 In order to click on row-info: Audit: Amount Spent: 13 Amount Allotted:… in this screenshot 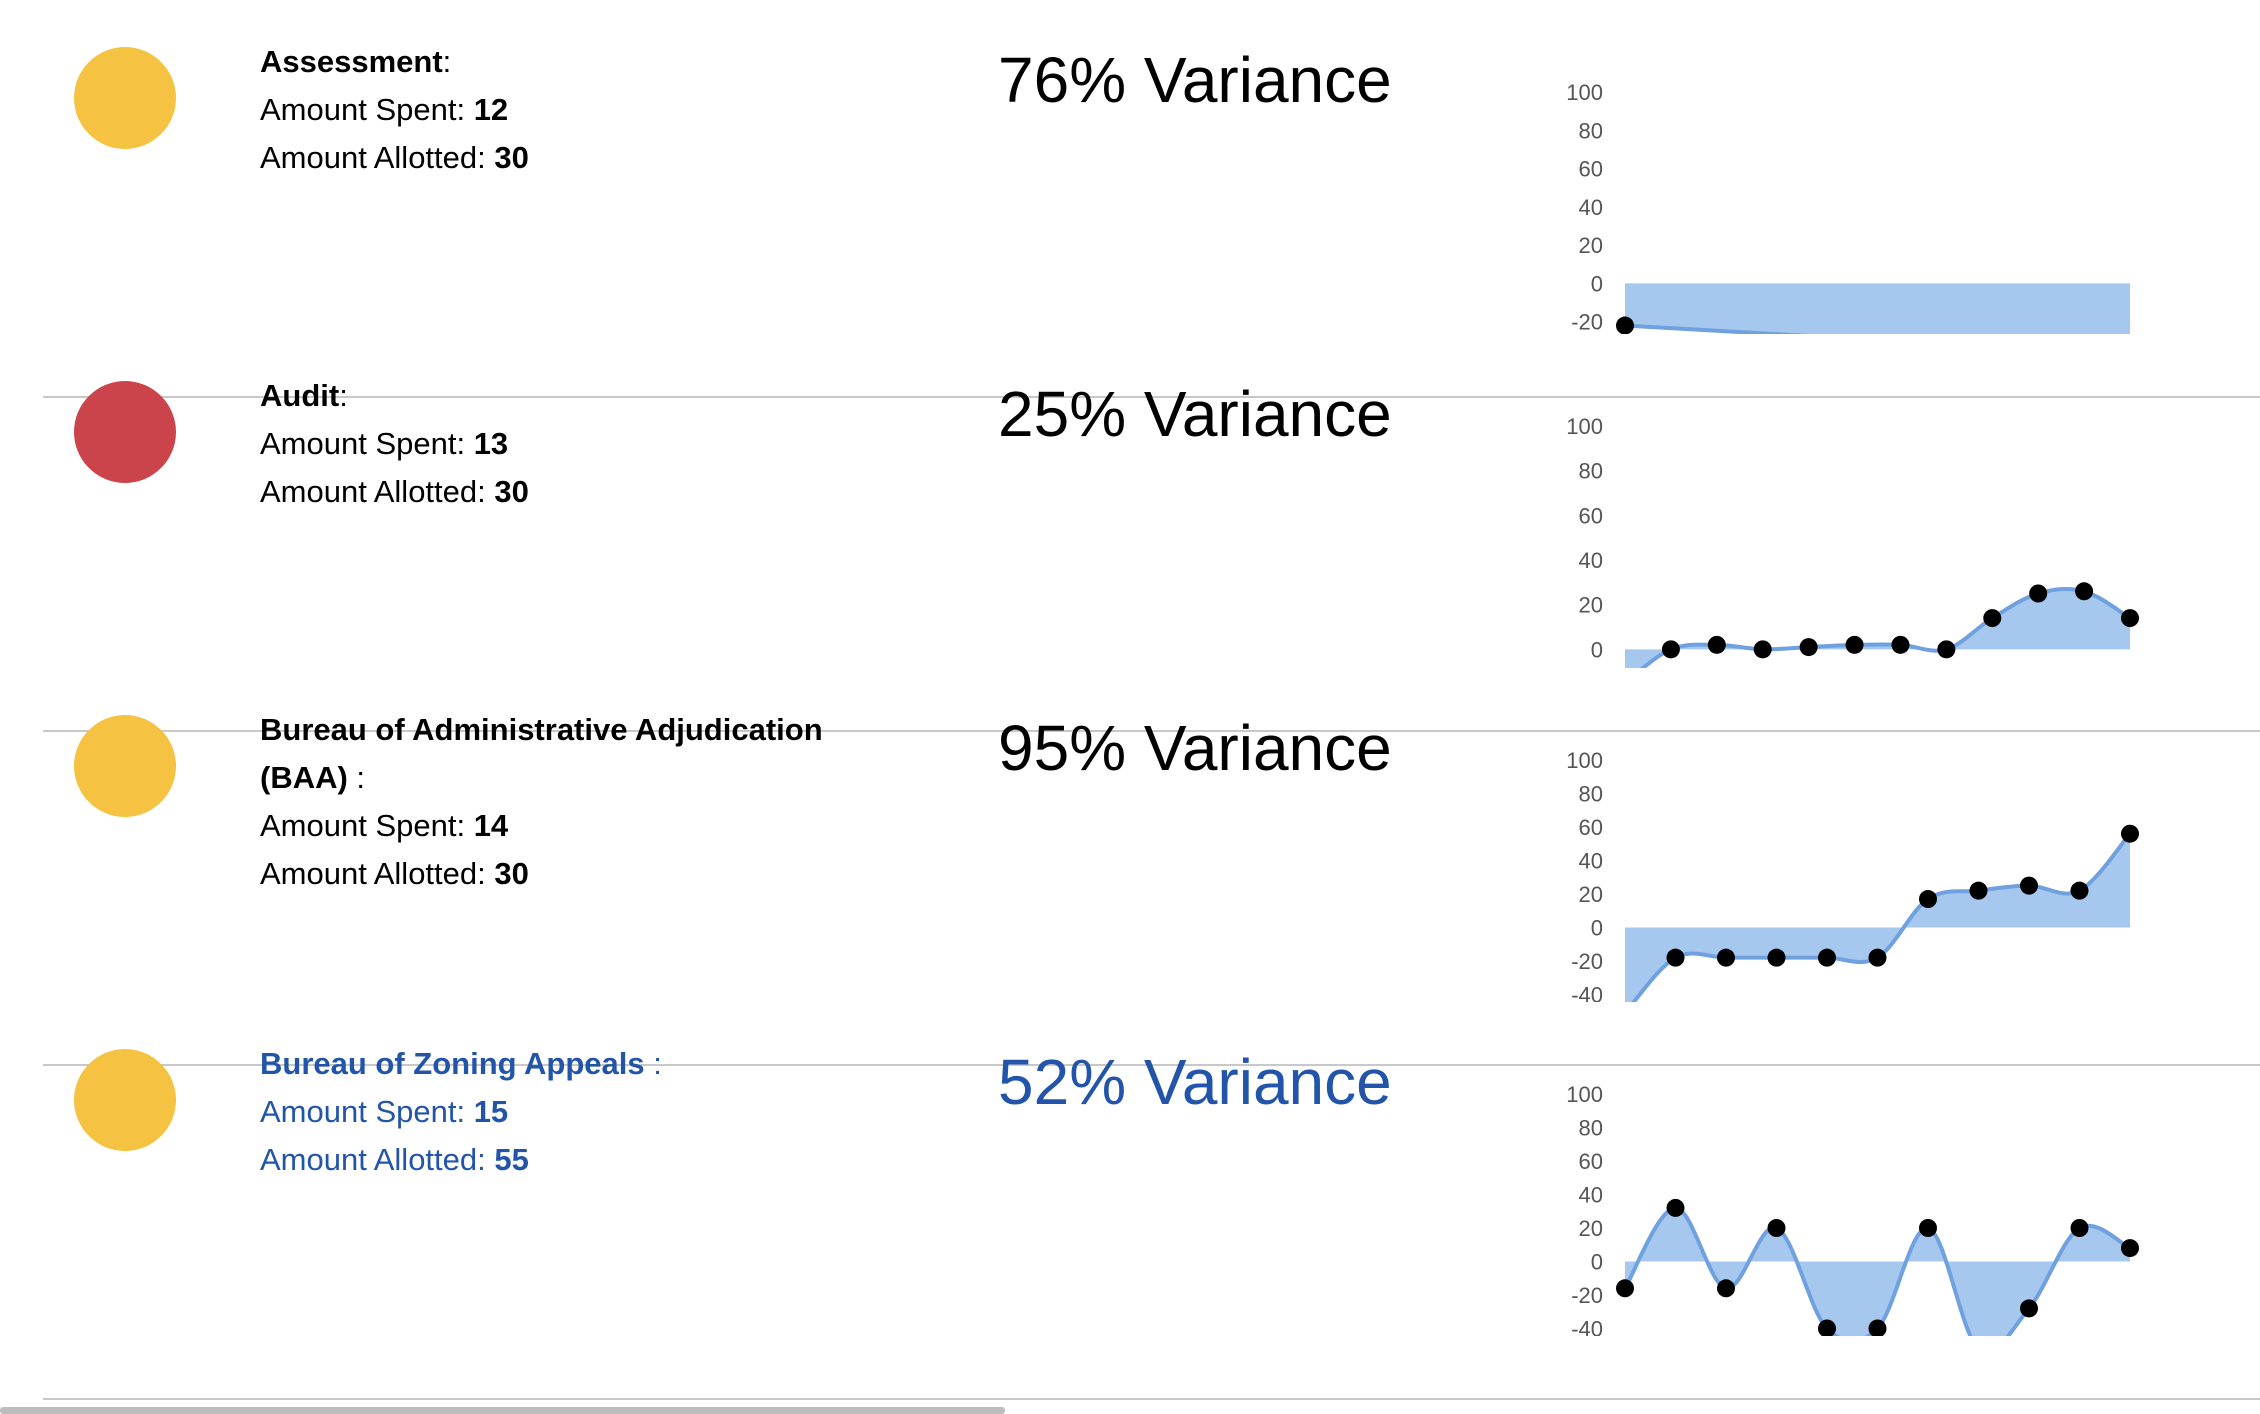, I will do `click(585, 444)`.